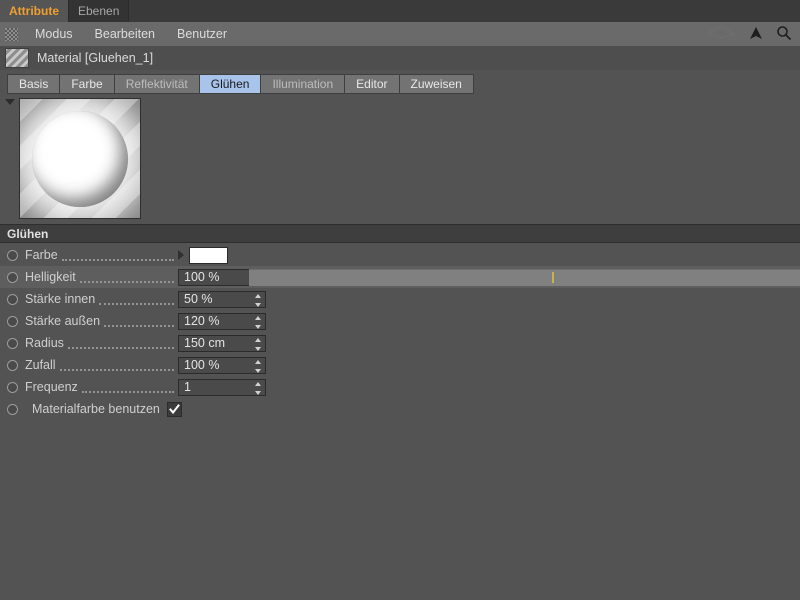 Image resolution: width=800 pixels, height=600 pixels. Describe the element at coordinates (125, 34) in the screenshot. I see `menu-item-bearbeiten: Bearbeiten` at that location.